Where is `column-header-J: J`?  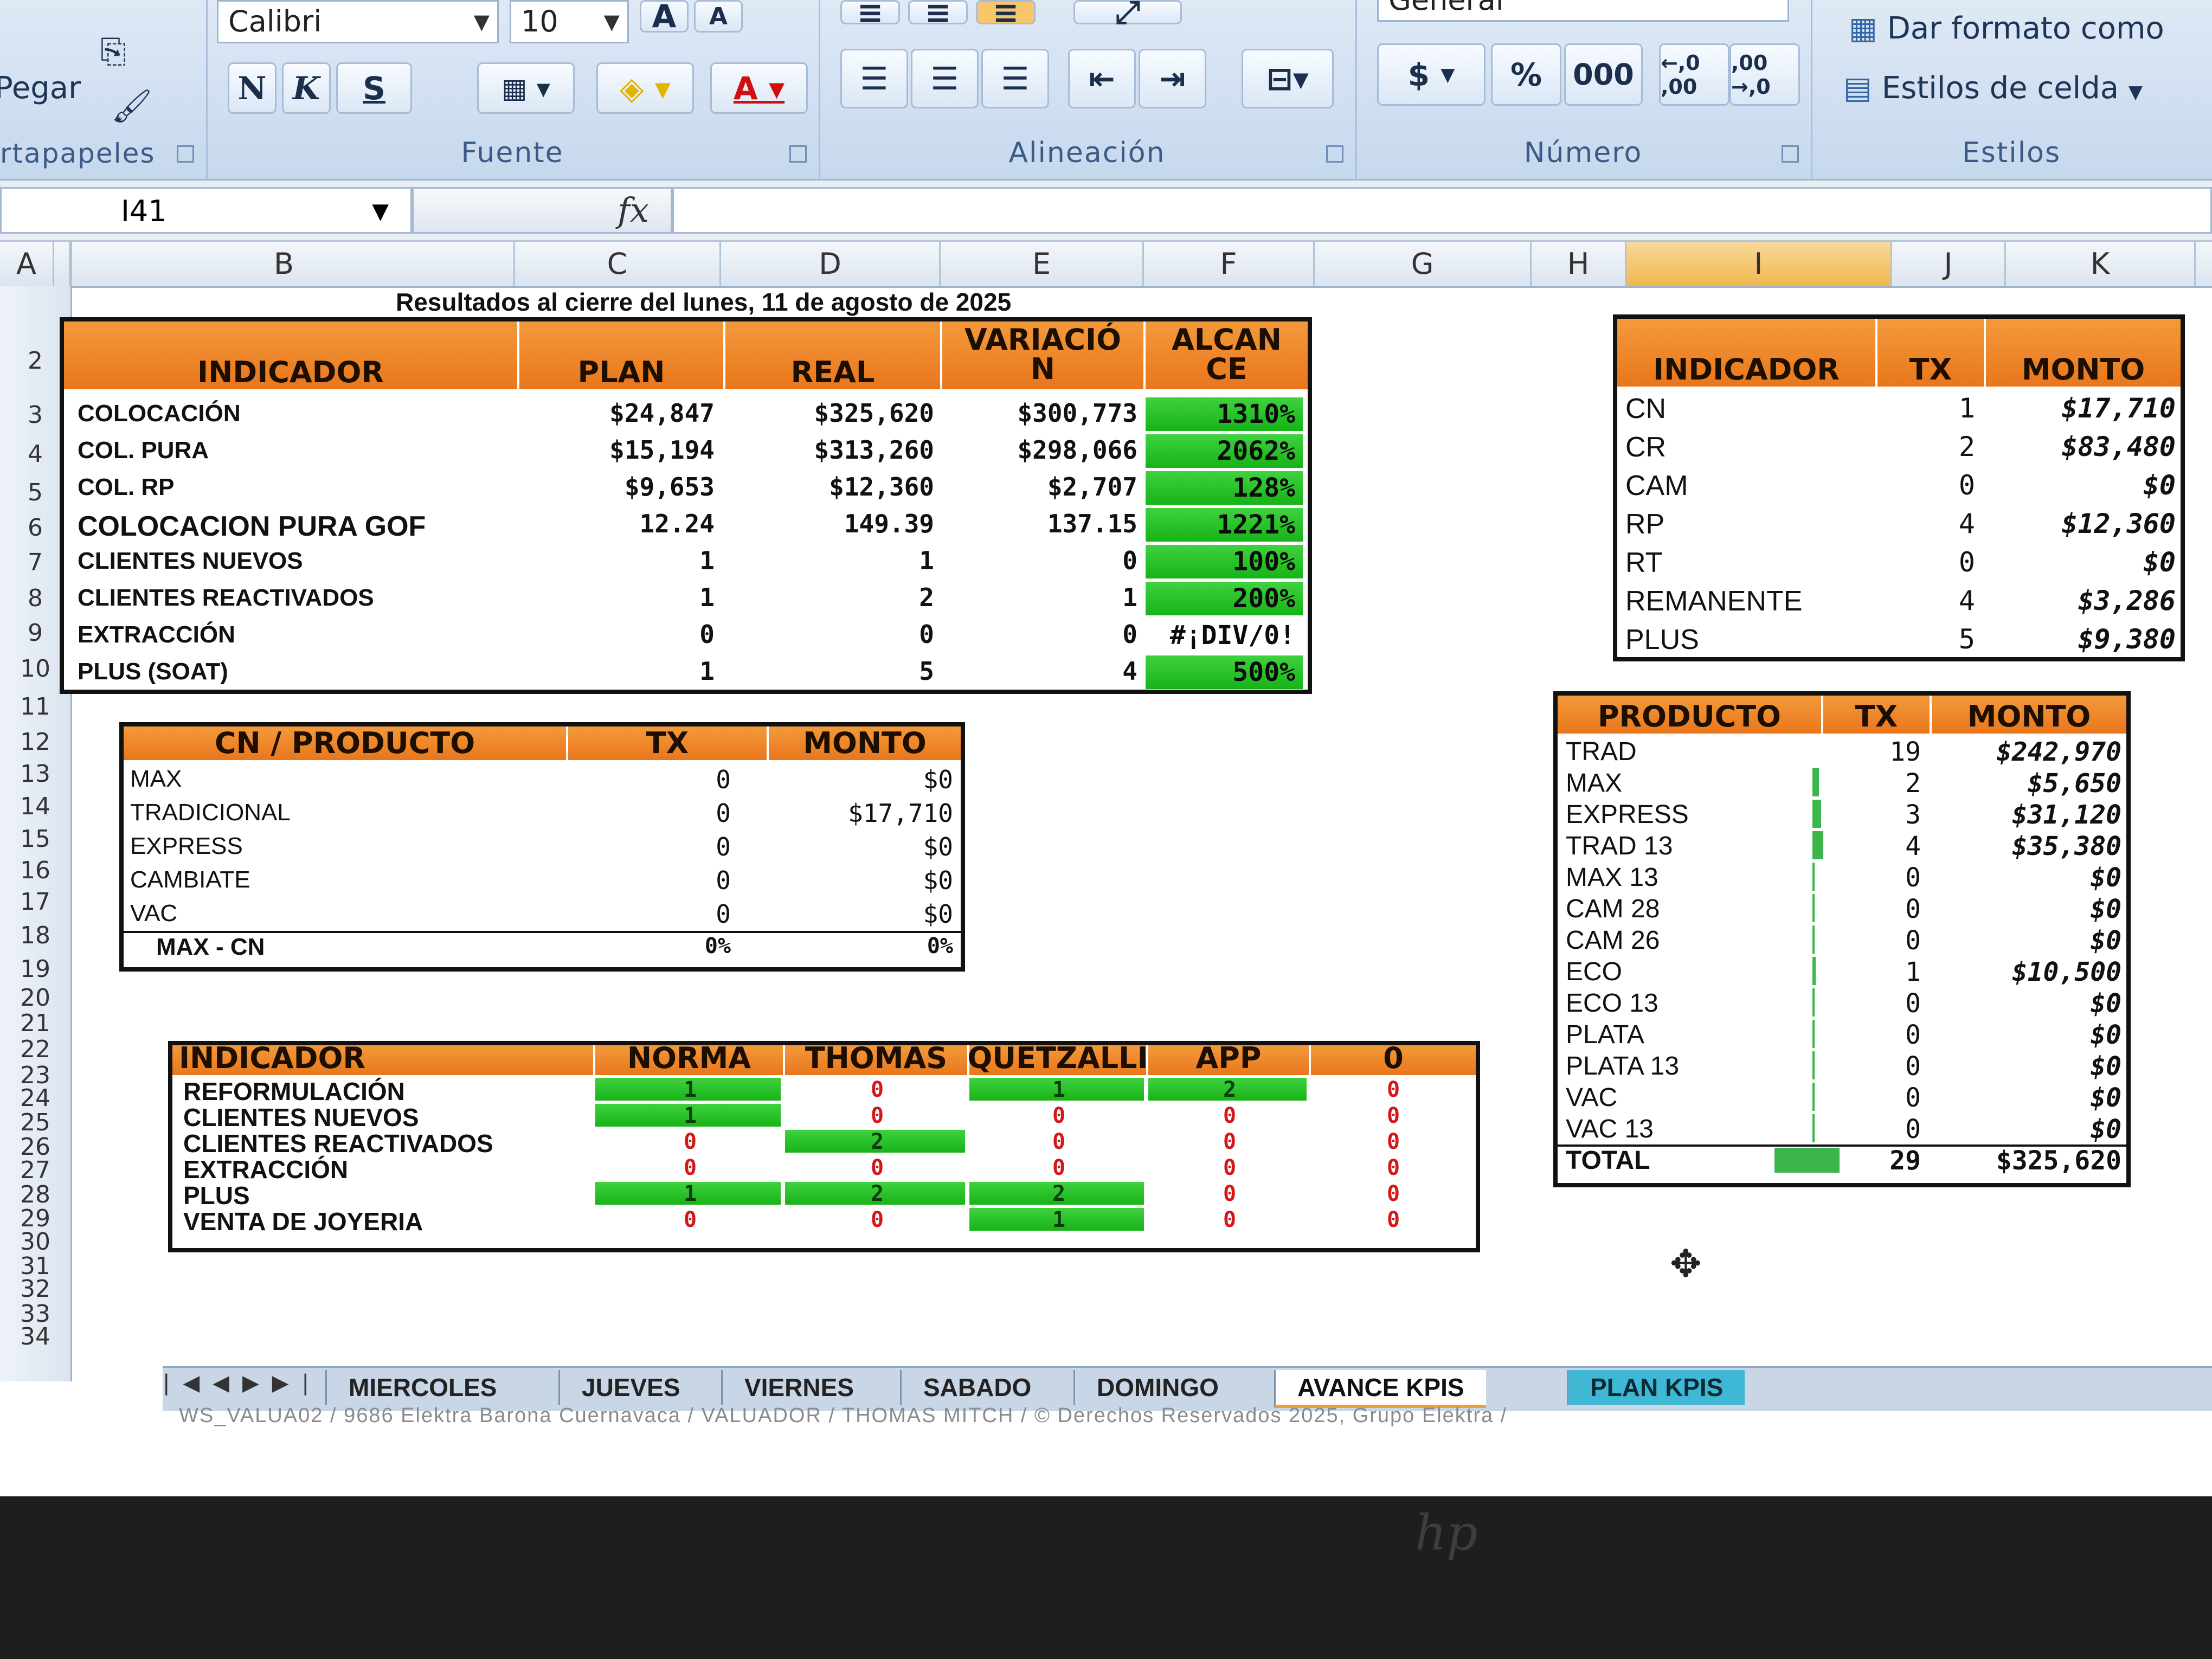
column-header-J: J is located at coordinates (1949, 264).